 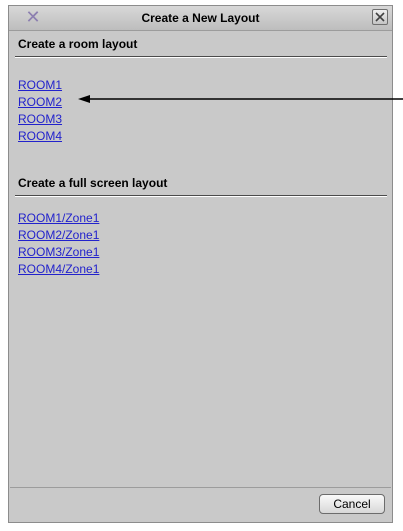 I want to click on full-screen-layout-divider, so click(x=201, y=196).